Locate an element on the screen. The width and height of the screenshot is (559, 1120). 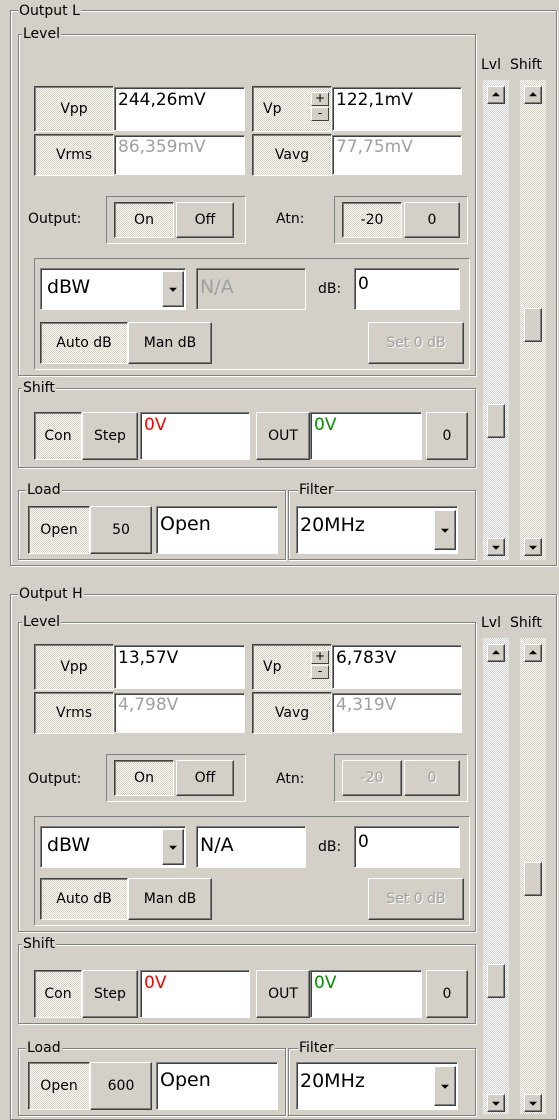
load-preset-button: 50 is located at coordinates (121, 530).